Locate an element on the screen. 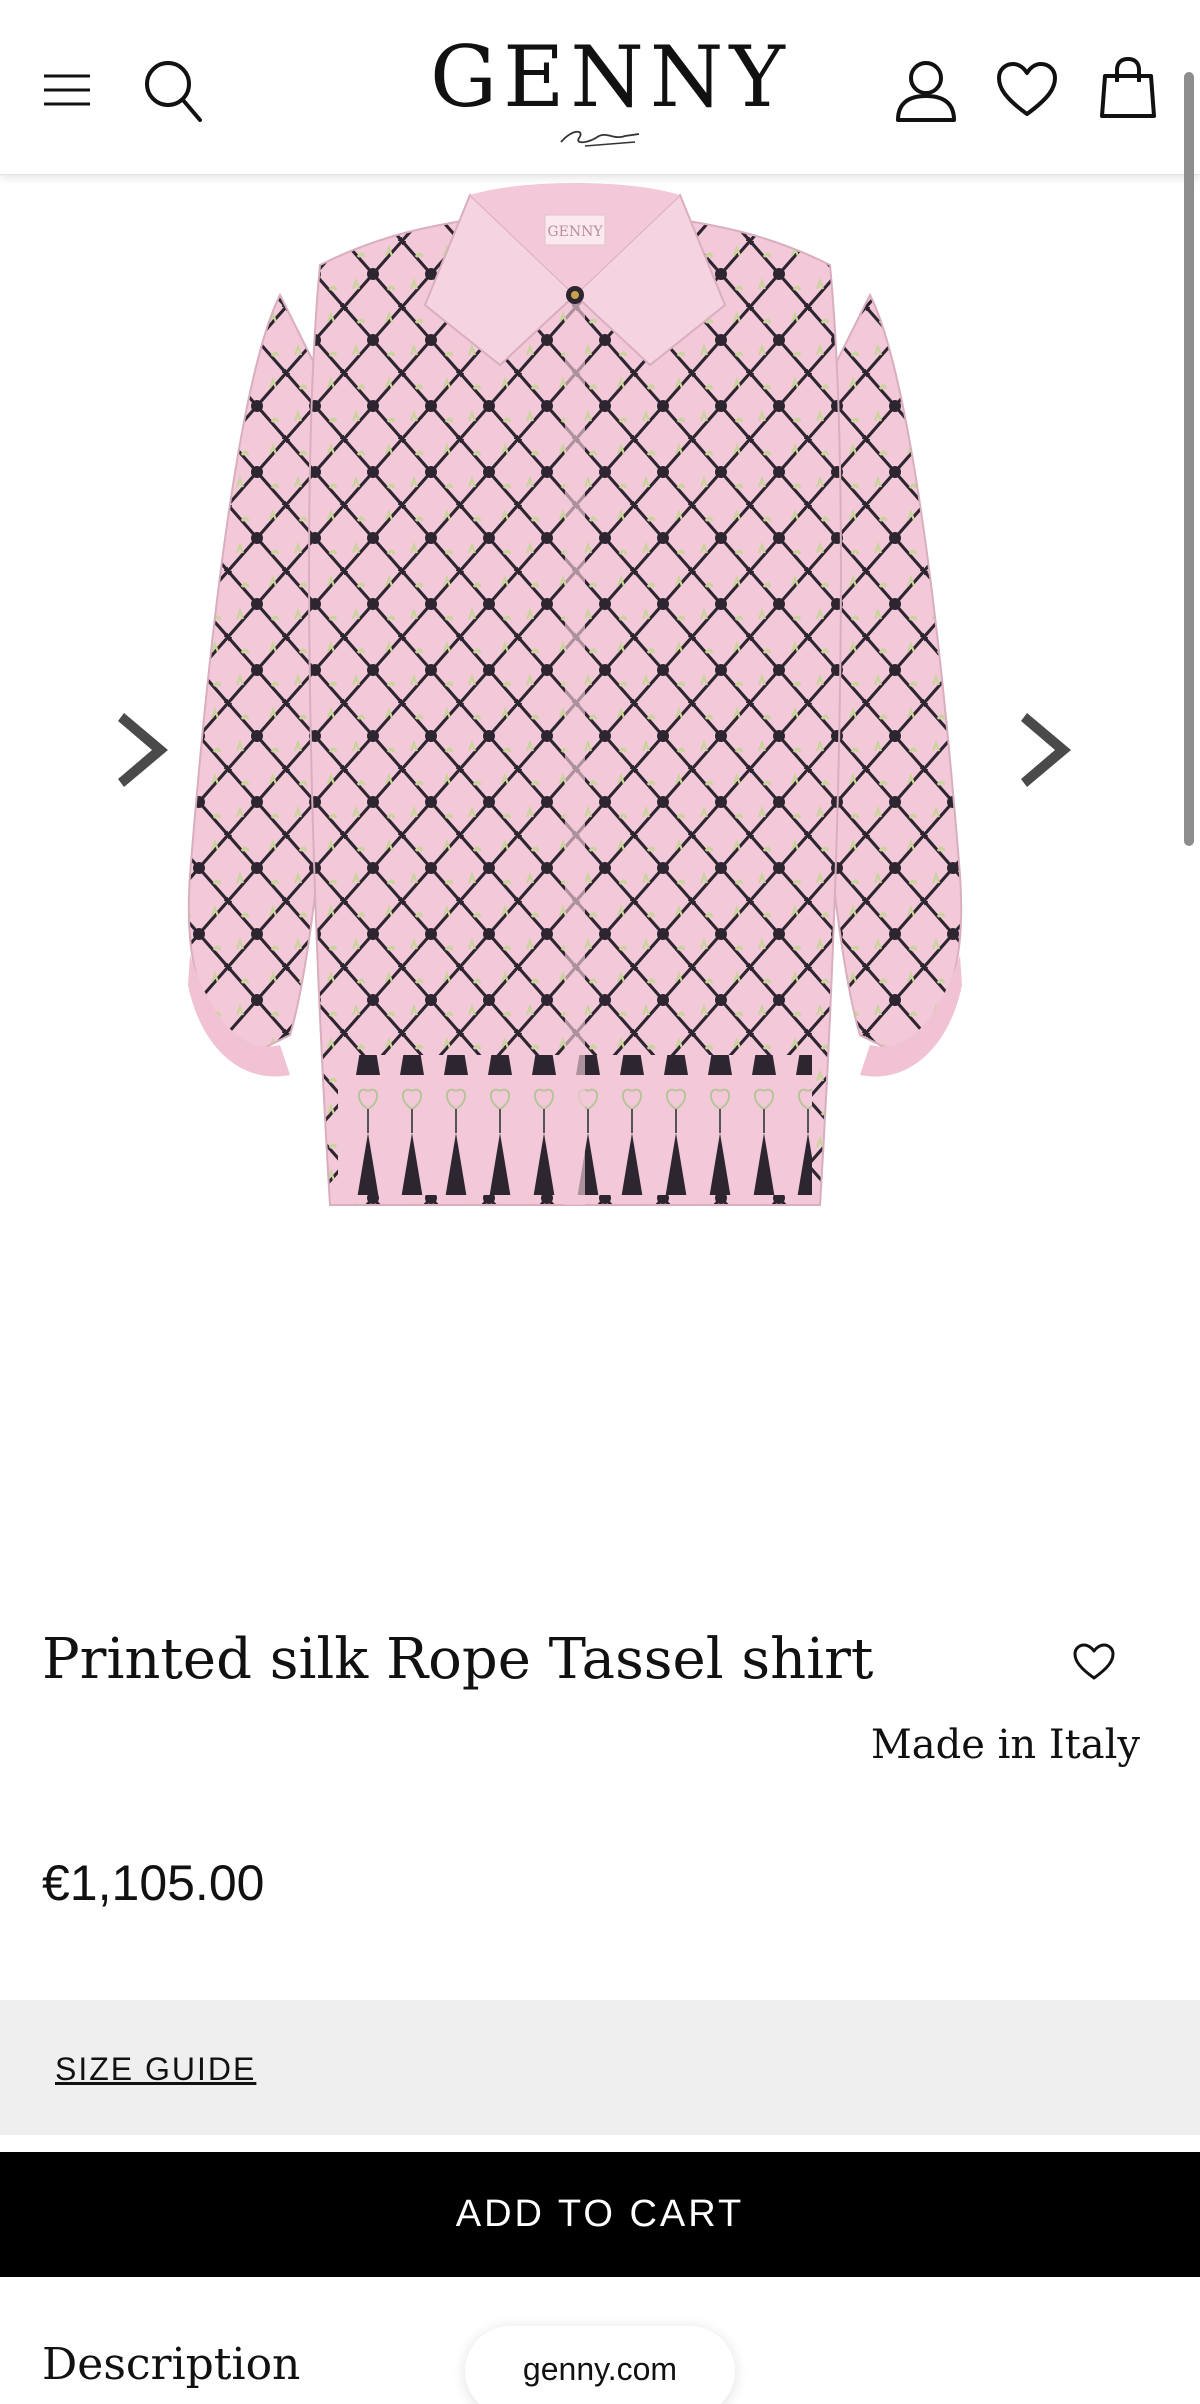  brand-logo: GENNY is located at coordinates (610, 89).